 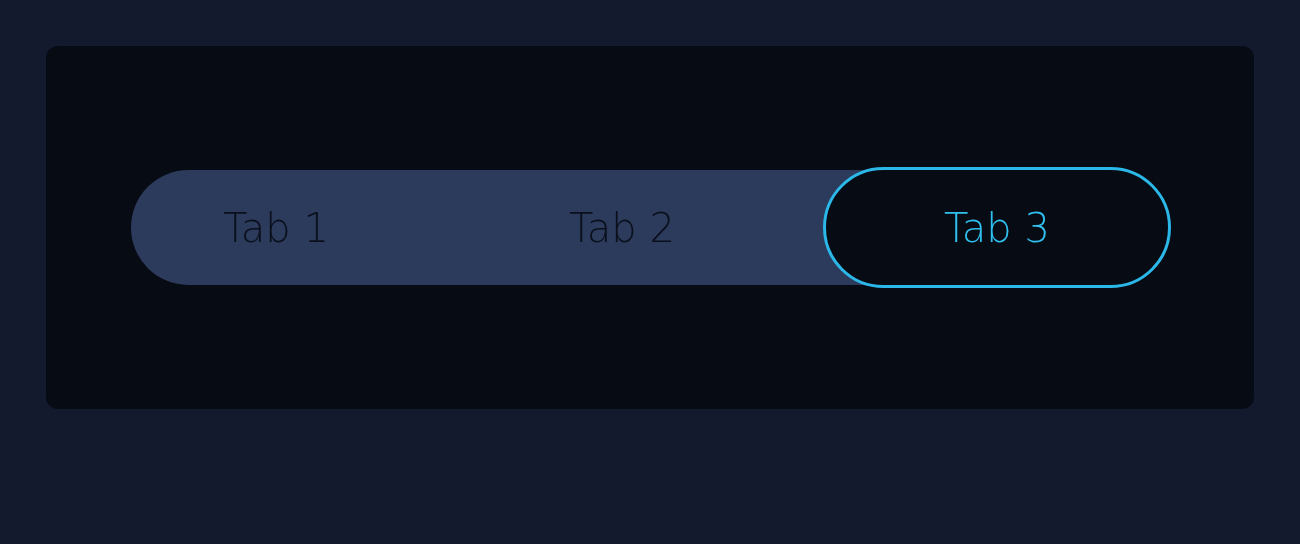 I want to click on tab: Tab 2, so click(x=622, y=227).